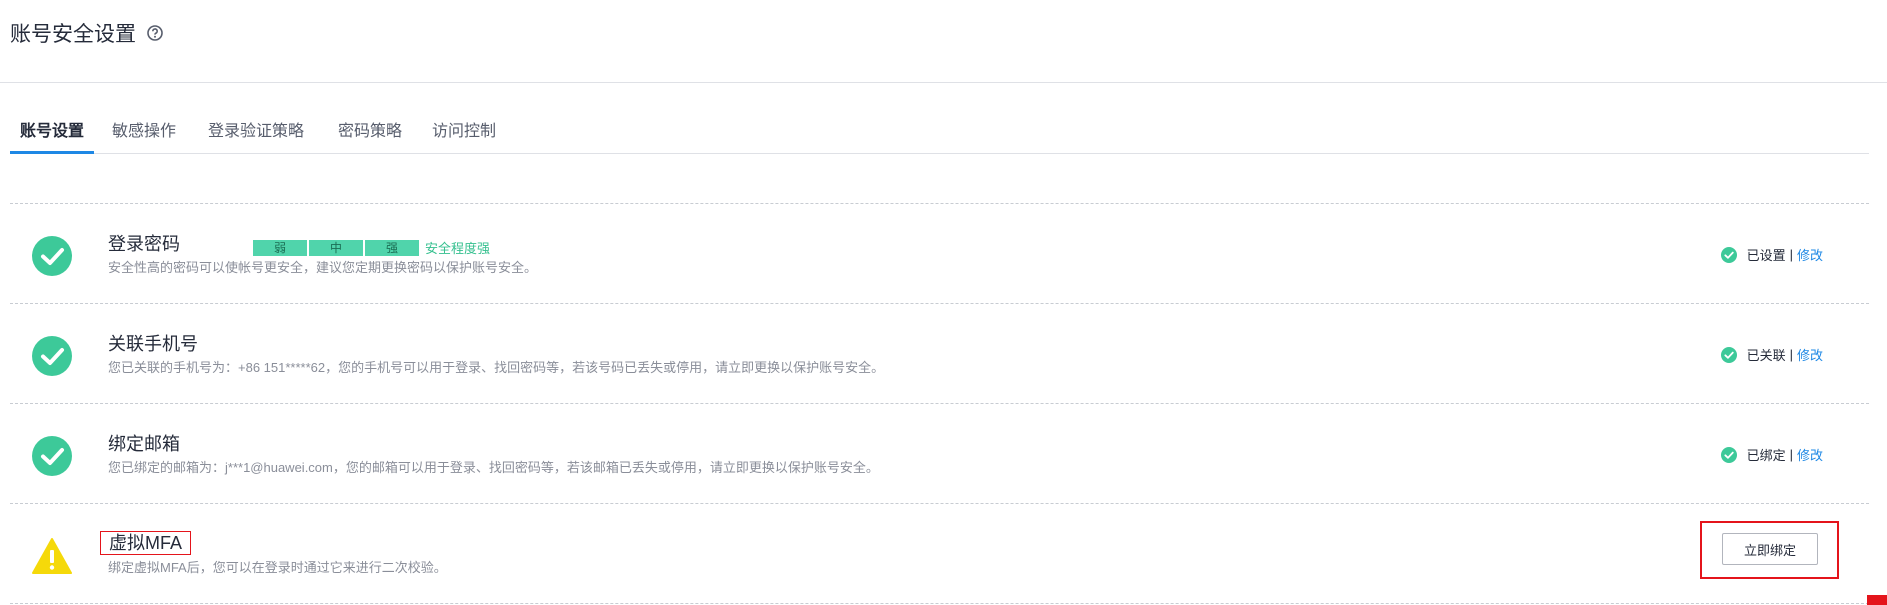 The height and width of the screenshot is (605, 1887). I want to click on password-status-text: 已设置, so click(1766, 255).